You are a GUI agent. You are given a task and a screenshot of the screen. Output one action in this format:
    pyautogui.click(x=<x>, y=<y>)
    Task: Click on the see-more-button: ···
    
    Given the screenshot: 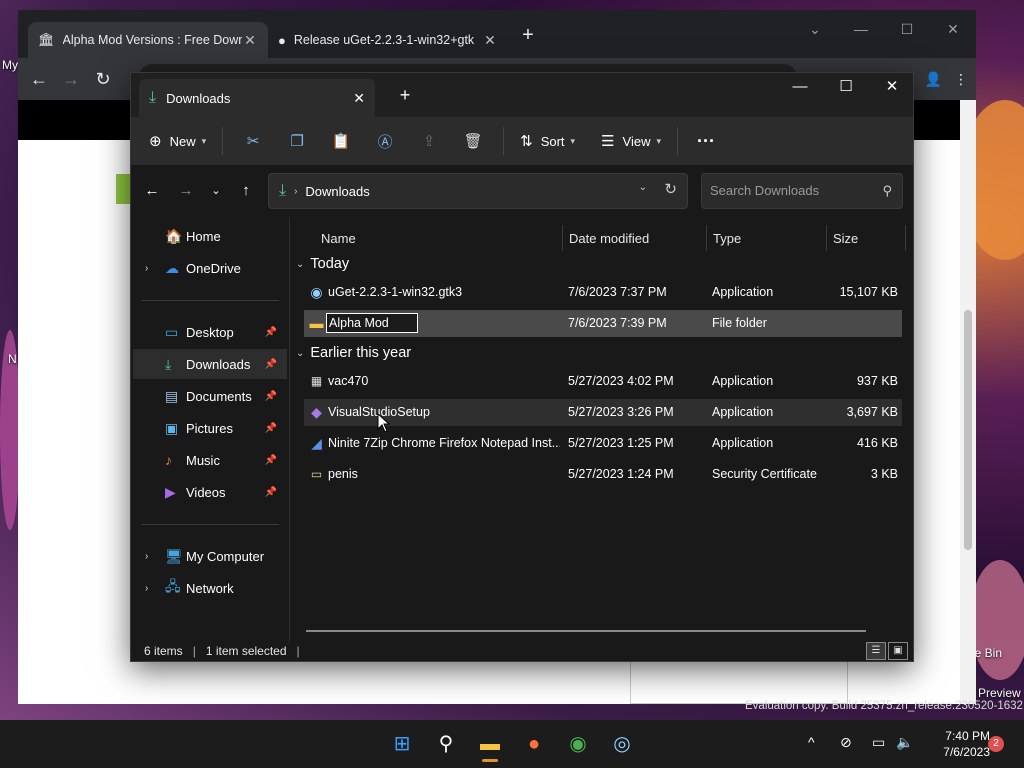 What is the action you would take?
    pyautogui.click(x=706, y=141)
    